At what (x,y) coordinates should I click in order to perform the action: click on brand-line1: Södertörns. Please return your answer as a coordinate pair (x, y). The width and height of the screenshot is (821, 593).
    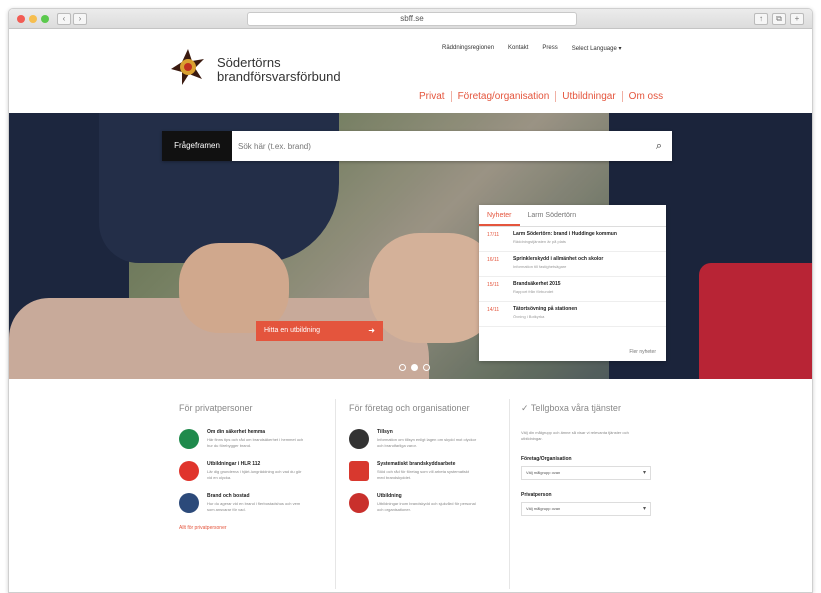
    Looking at the image, I should click on (249, 62).